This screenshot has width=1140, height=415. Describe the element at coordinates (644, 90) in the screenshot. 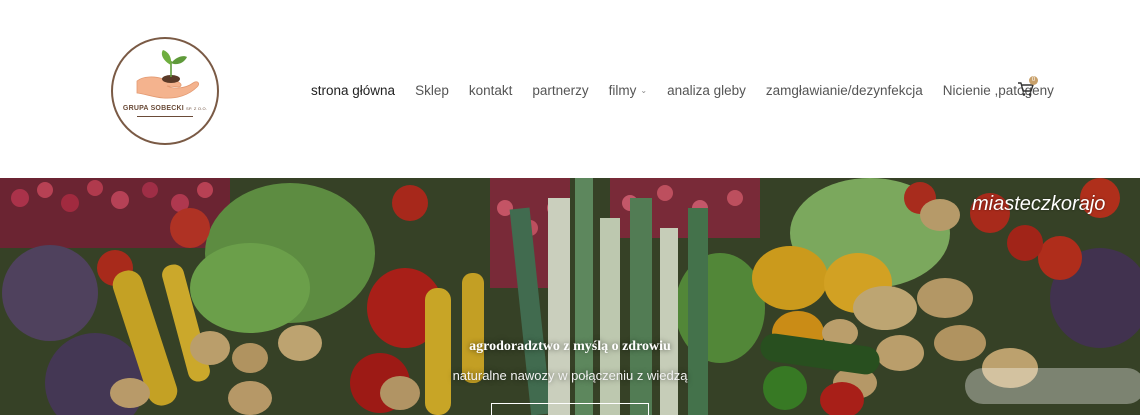

I see `chevron-down-icon: ⌄` at that location.